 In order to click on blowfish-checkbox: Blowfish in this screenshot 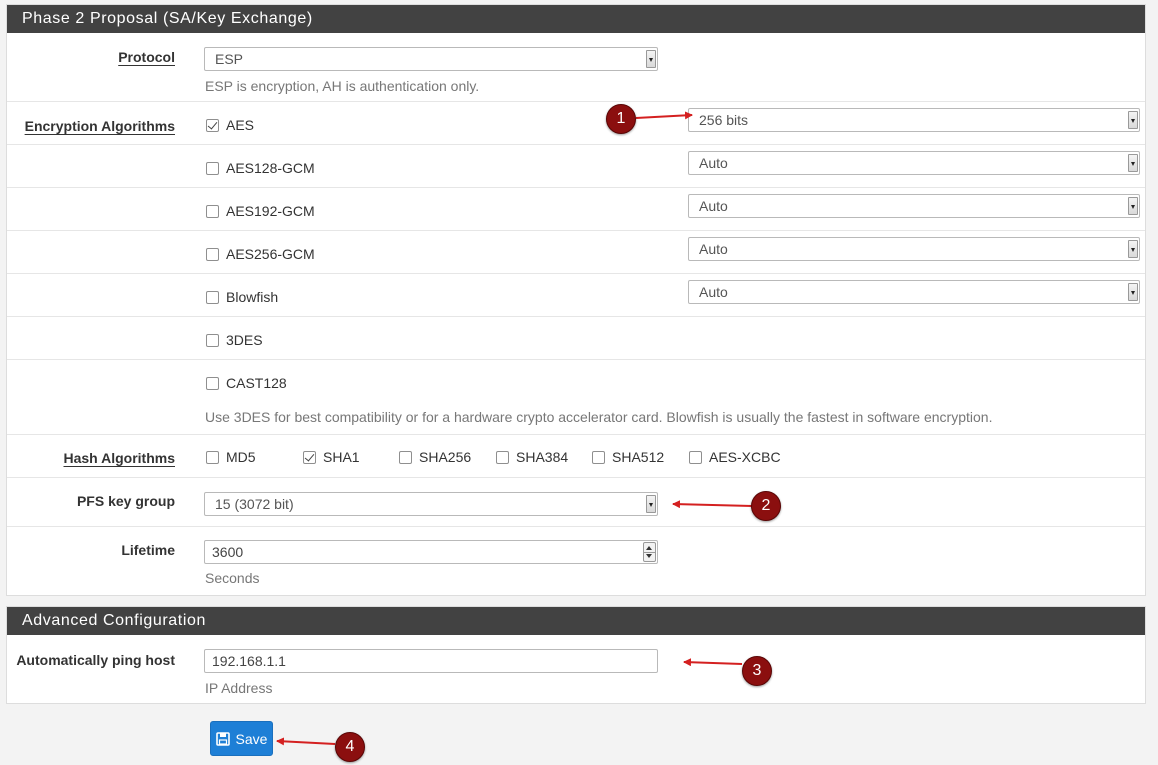, I will do `click(242, 297)`.